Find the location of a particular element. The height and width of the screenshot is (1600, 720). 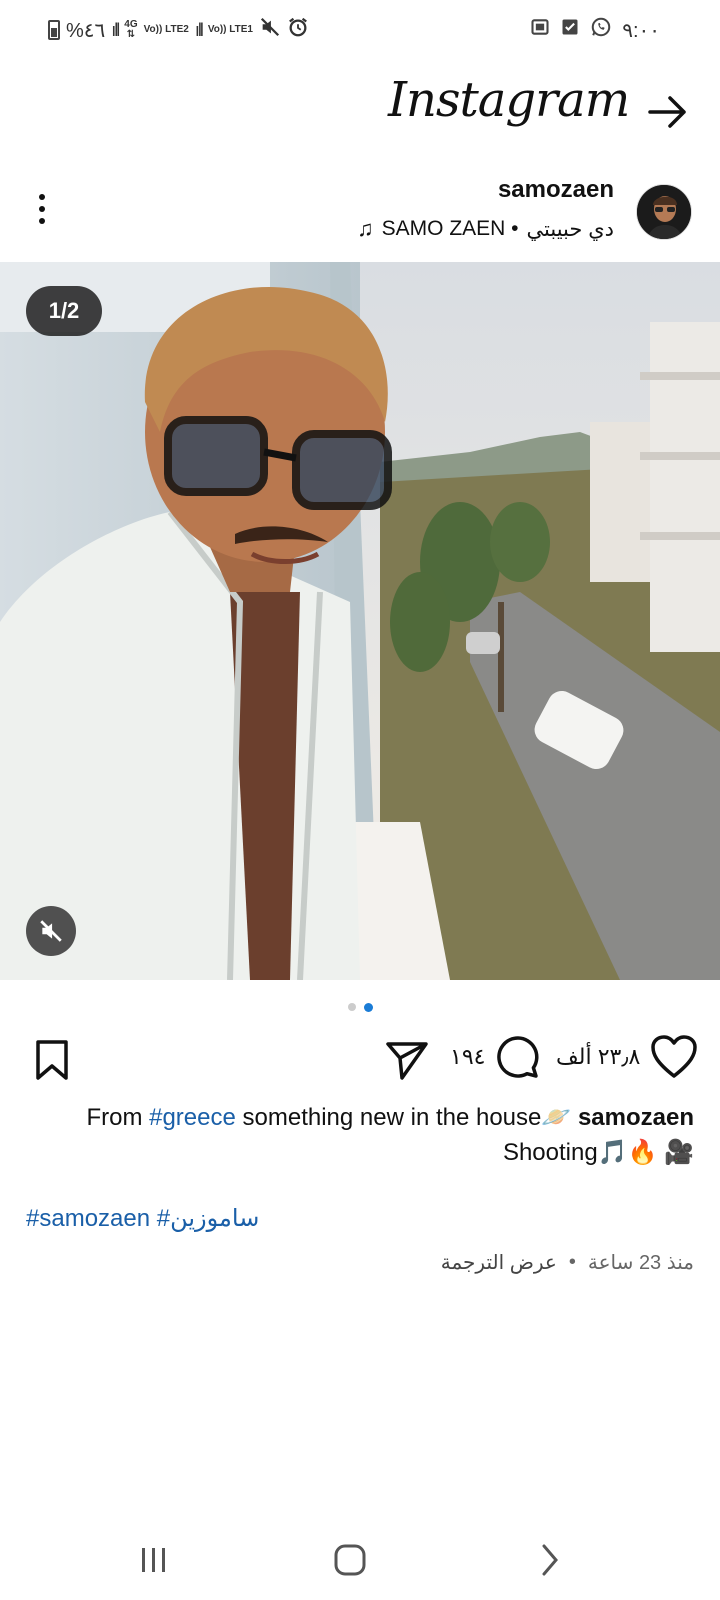

network-type: 4G ⇅ is located at coordinates (131, 29).